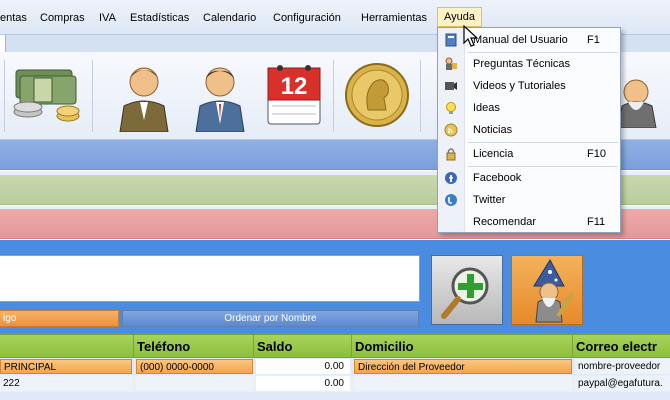  I want to click on video-icon, so click(451, 86).